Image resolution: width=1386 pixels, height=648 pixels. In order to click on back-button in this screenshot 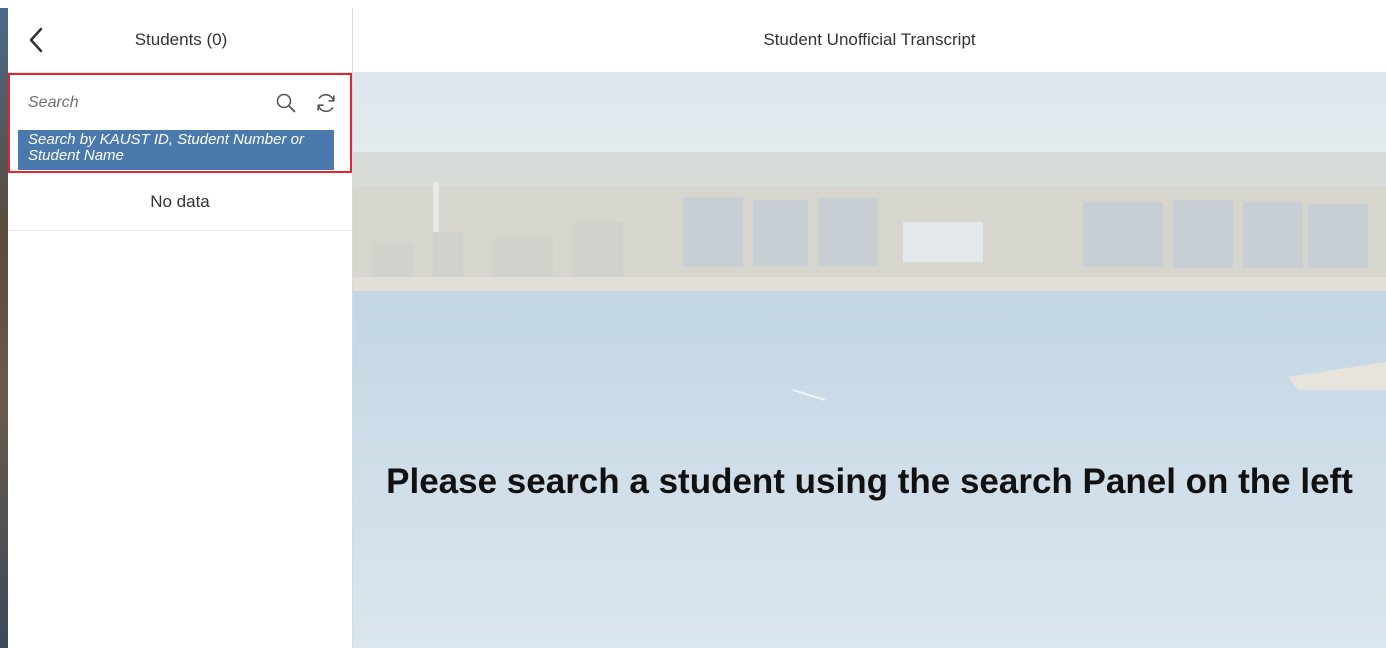, I will do `click(36, 40)`.